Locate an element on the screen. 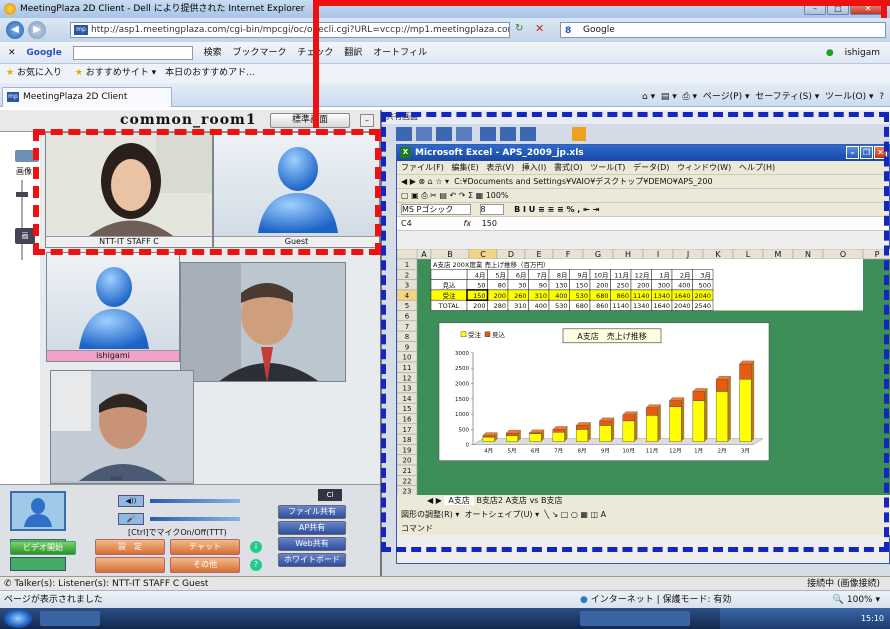  self-preview is located at coordinates (38, 511).